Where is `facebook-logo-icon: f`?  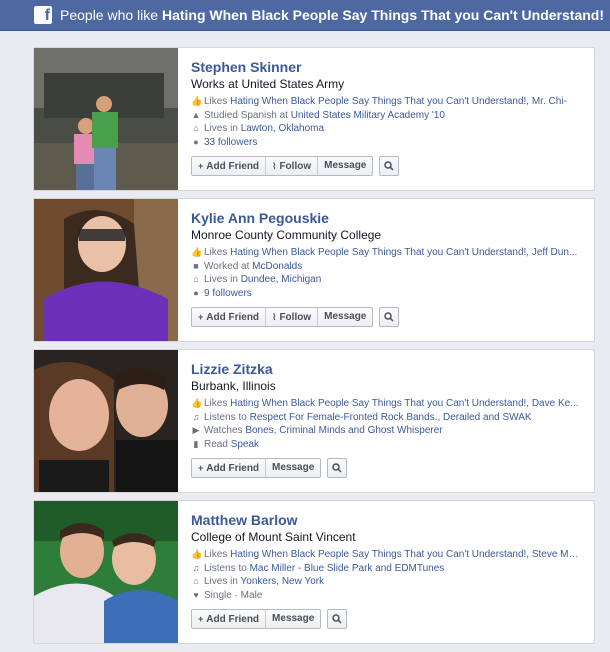
facebook-logo-icon: f is located at coordinates (43, 15).